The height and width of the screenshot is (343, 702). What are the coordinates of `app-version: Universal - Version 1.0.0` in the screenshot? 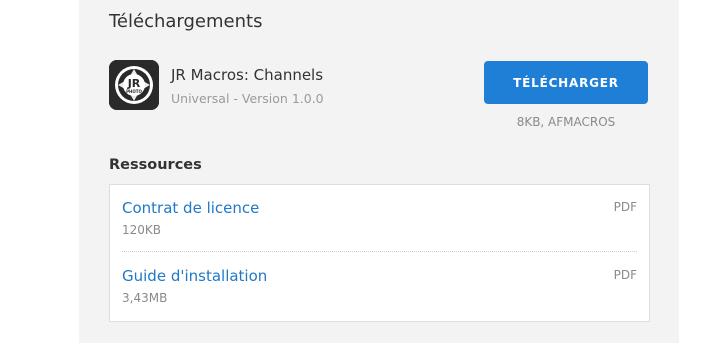 It's located at (247, 98).